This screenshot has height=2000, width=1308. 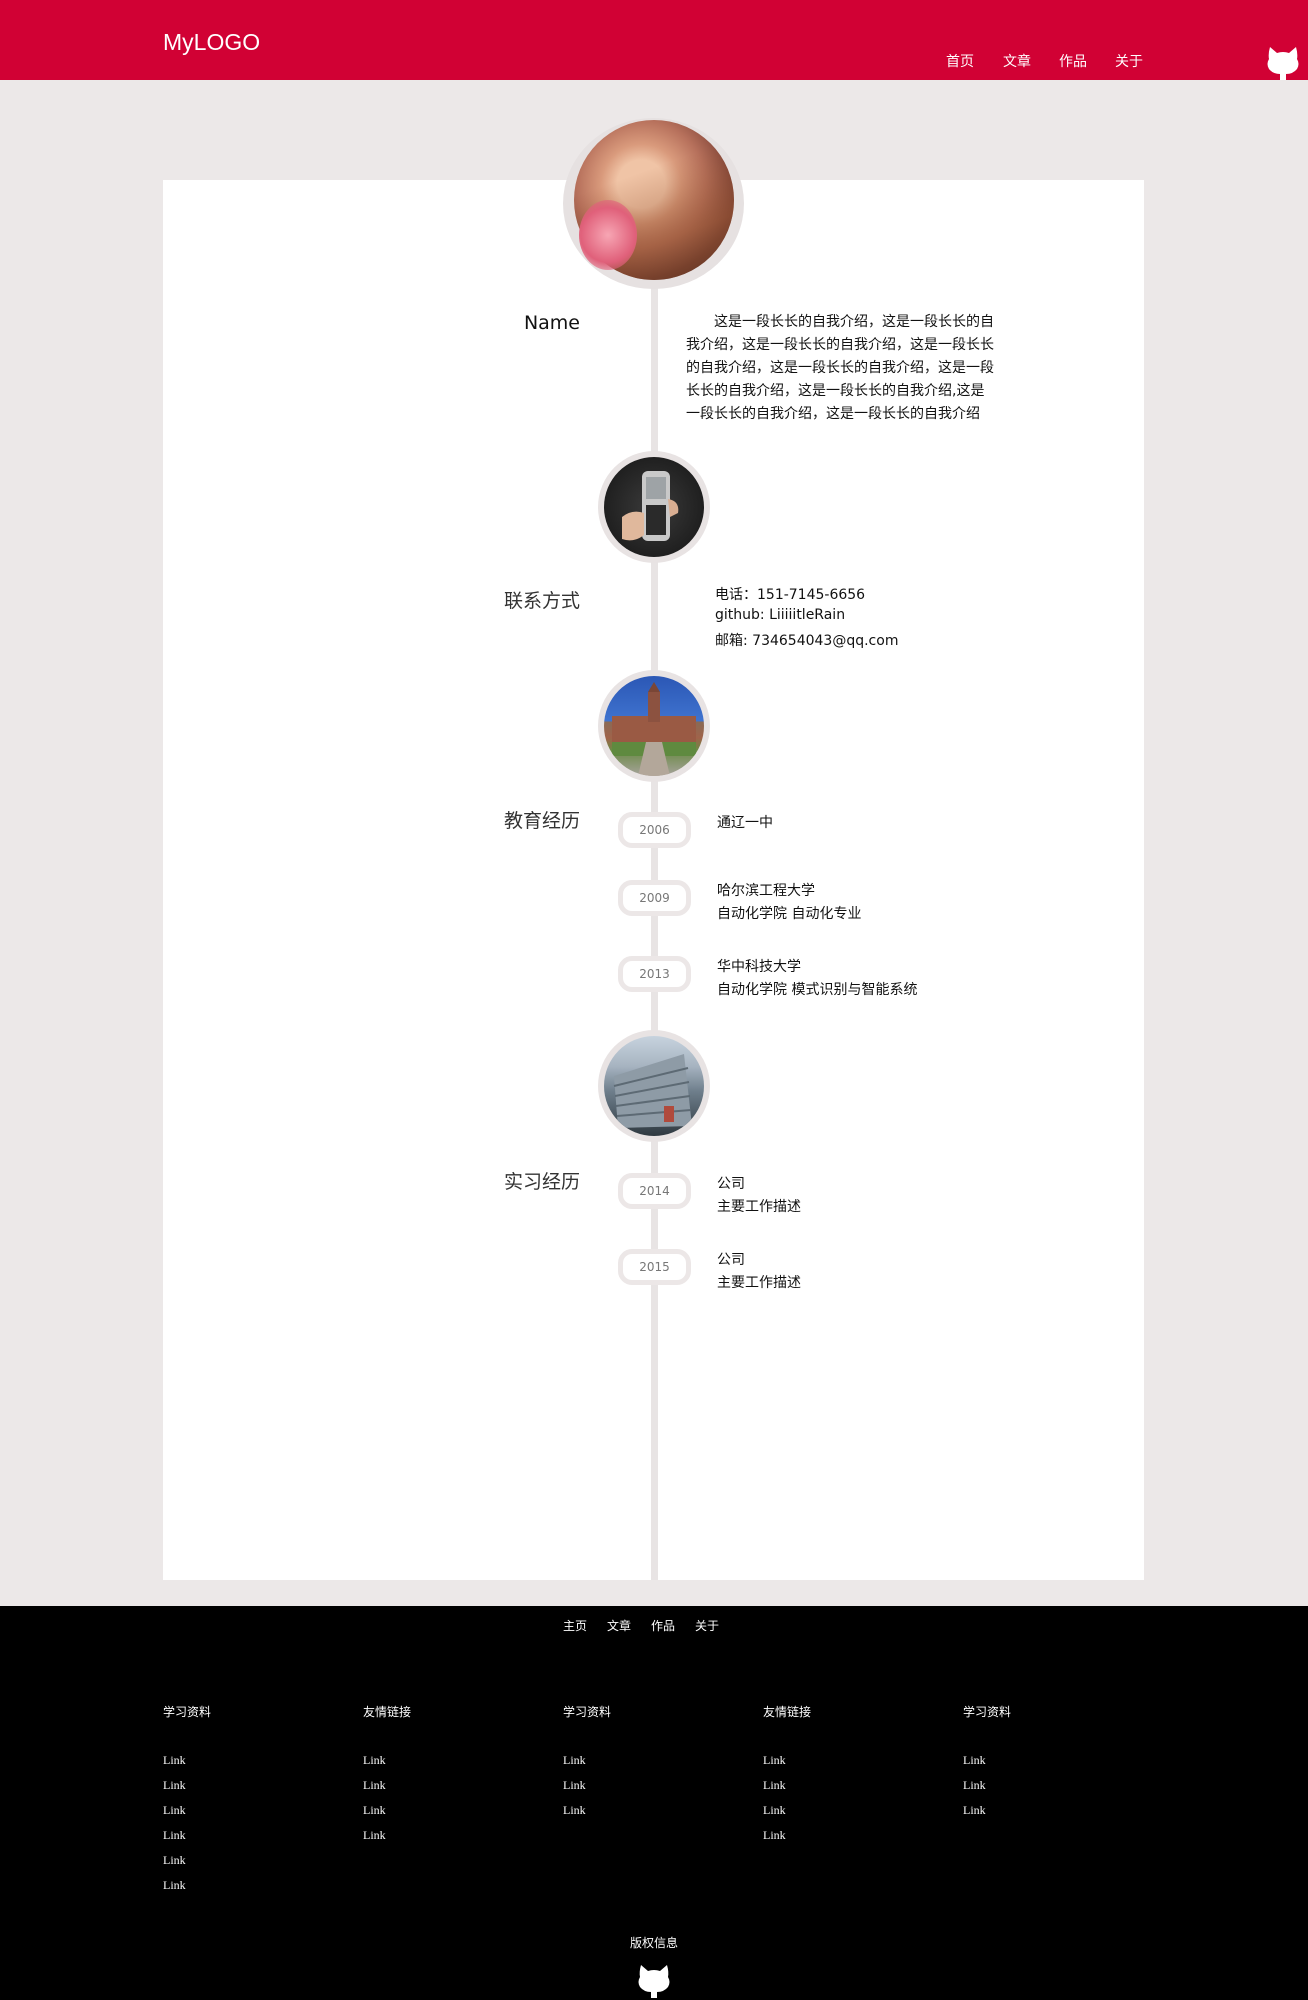 I want to click on nav-articles: 文章, so click(x=1017, y=61).